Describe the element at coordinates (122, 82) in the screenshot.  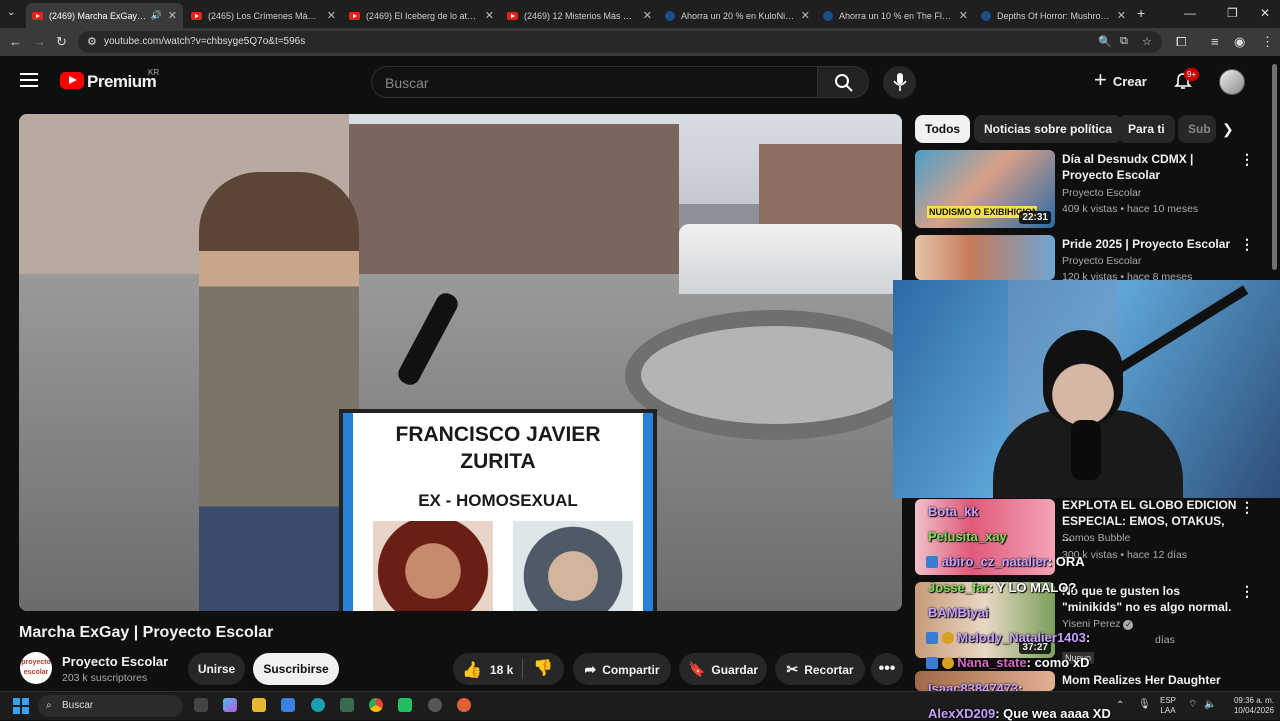
I see `brand-label: Premium` at that location.